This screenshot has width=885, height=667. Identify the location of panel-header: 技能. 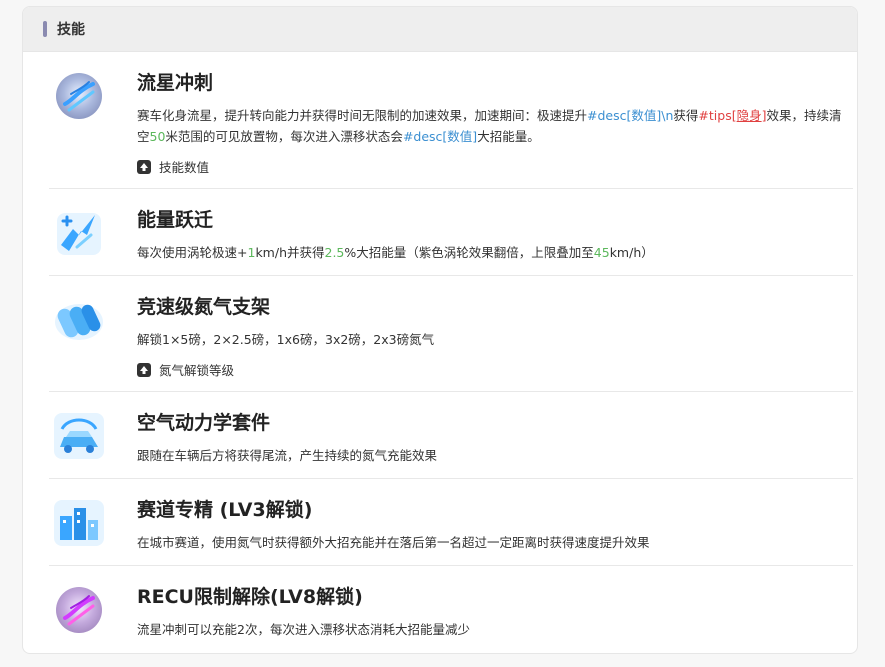
(440, 29).